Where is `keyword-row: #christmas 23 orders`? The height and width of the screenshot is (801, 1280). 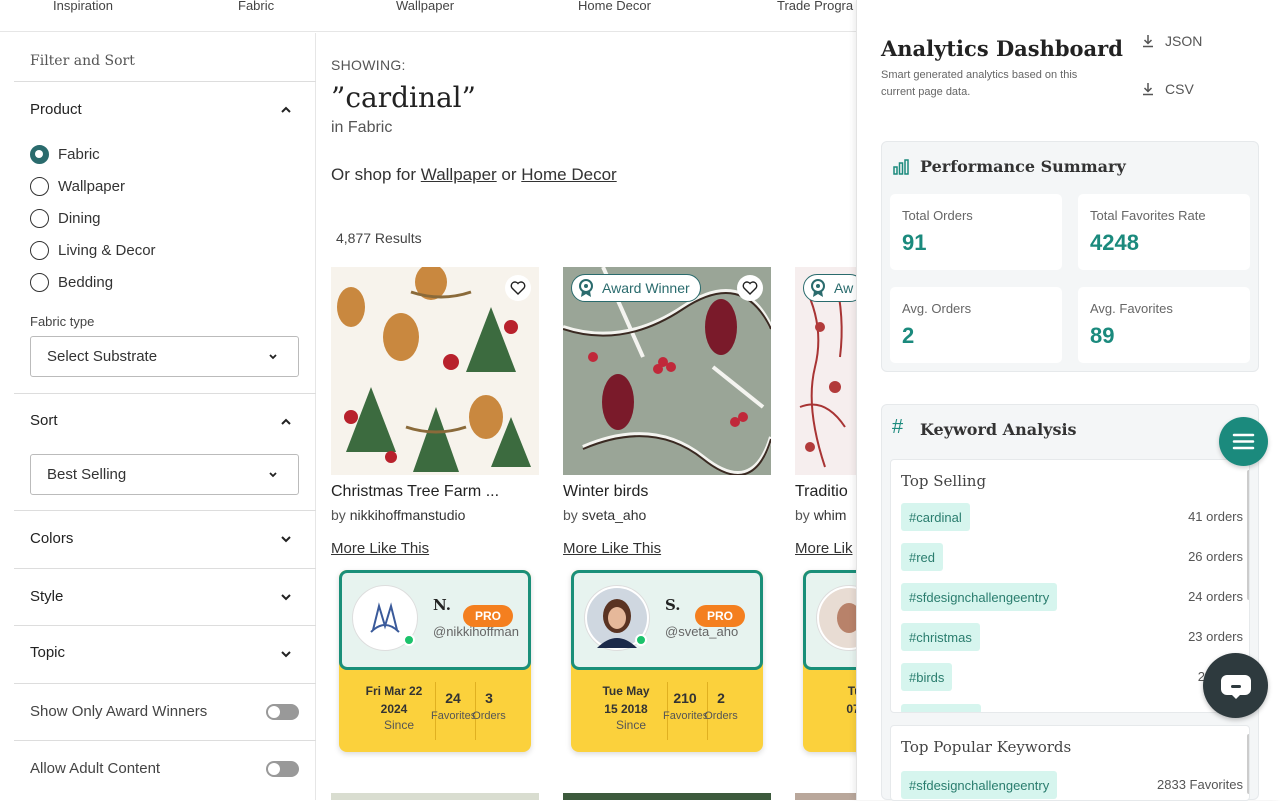
keyword-row: #christmas 23 orders is located at coordinates (1072, 638).